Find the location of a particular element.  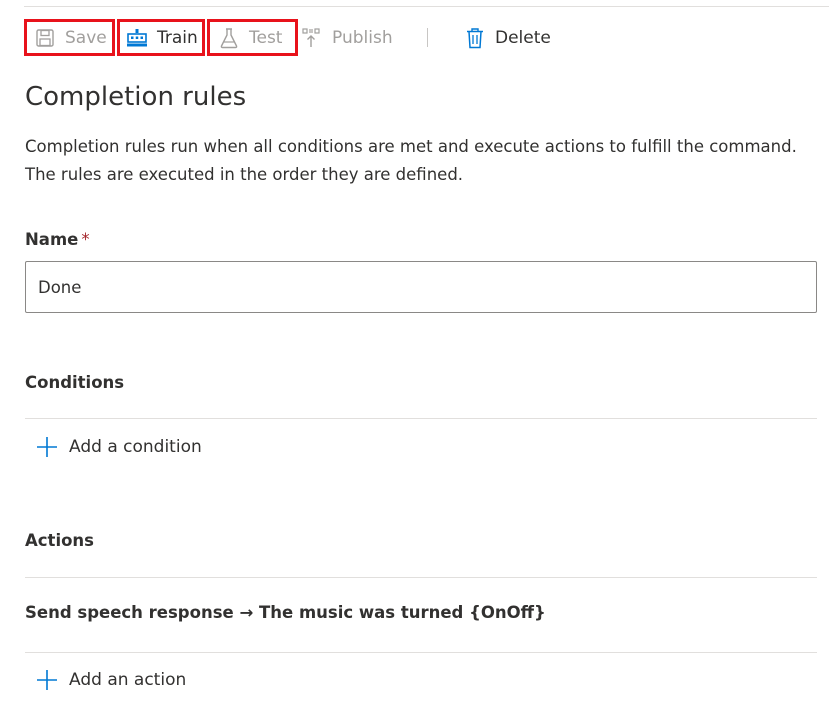

delete-button: Delete is located at coordinates (519, 37).